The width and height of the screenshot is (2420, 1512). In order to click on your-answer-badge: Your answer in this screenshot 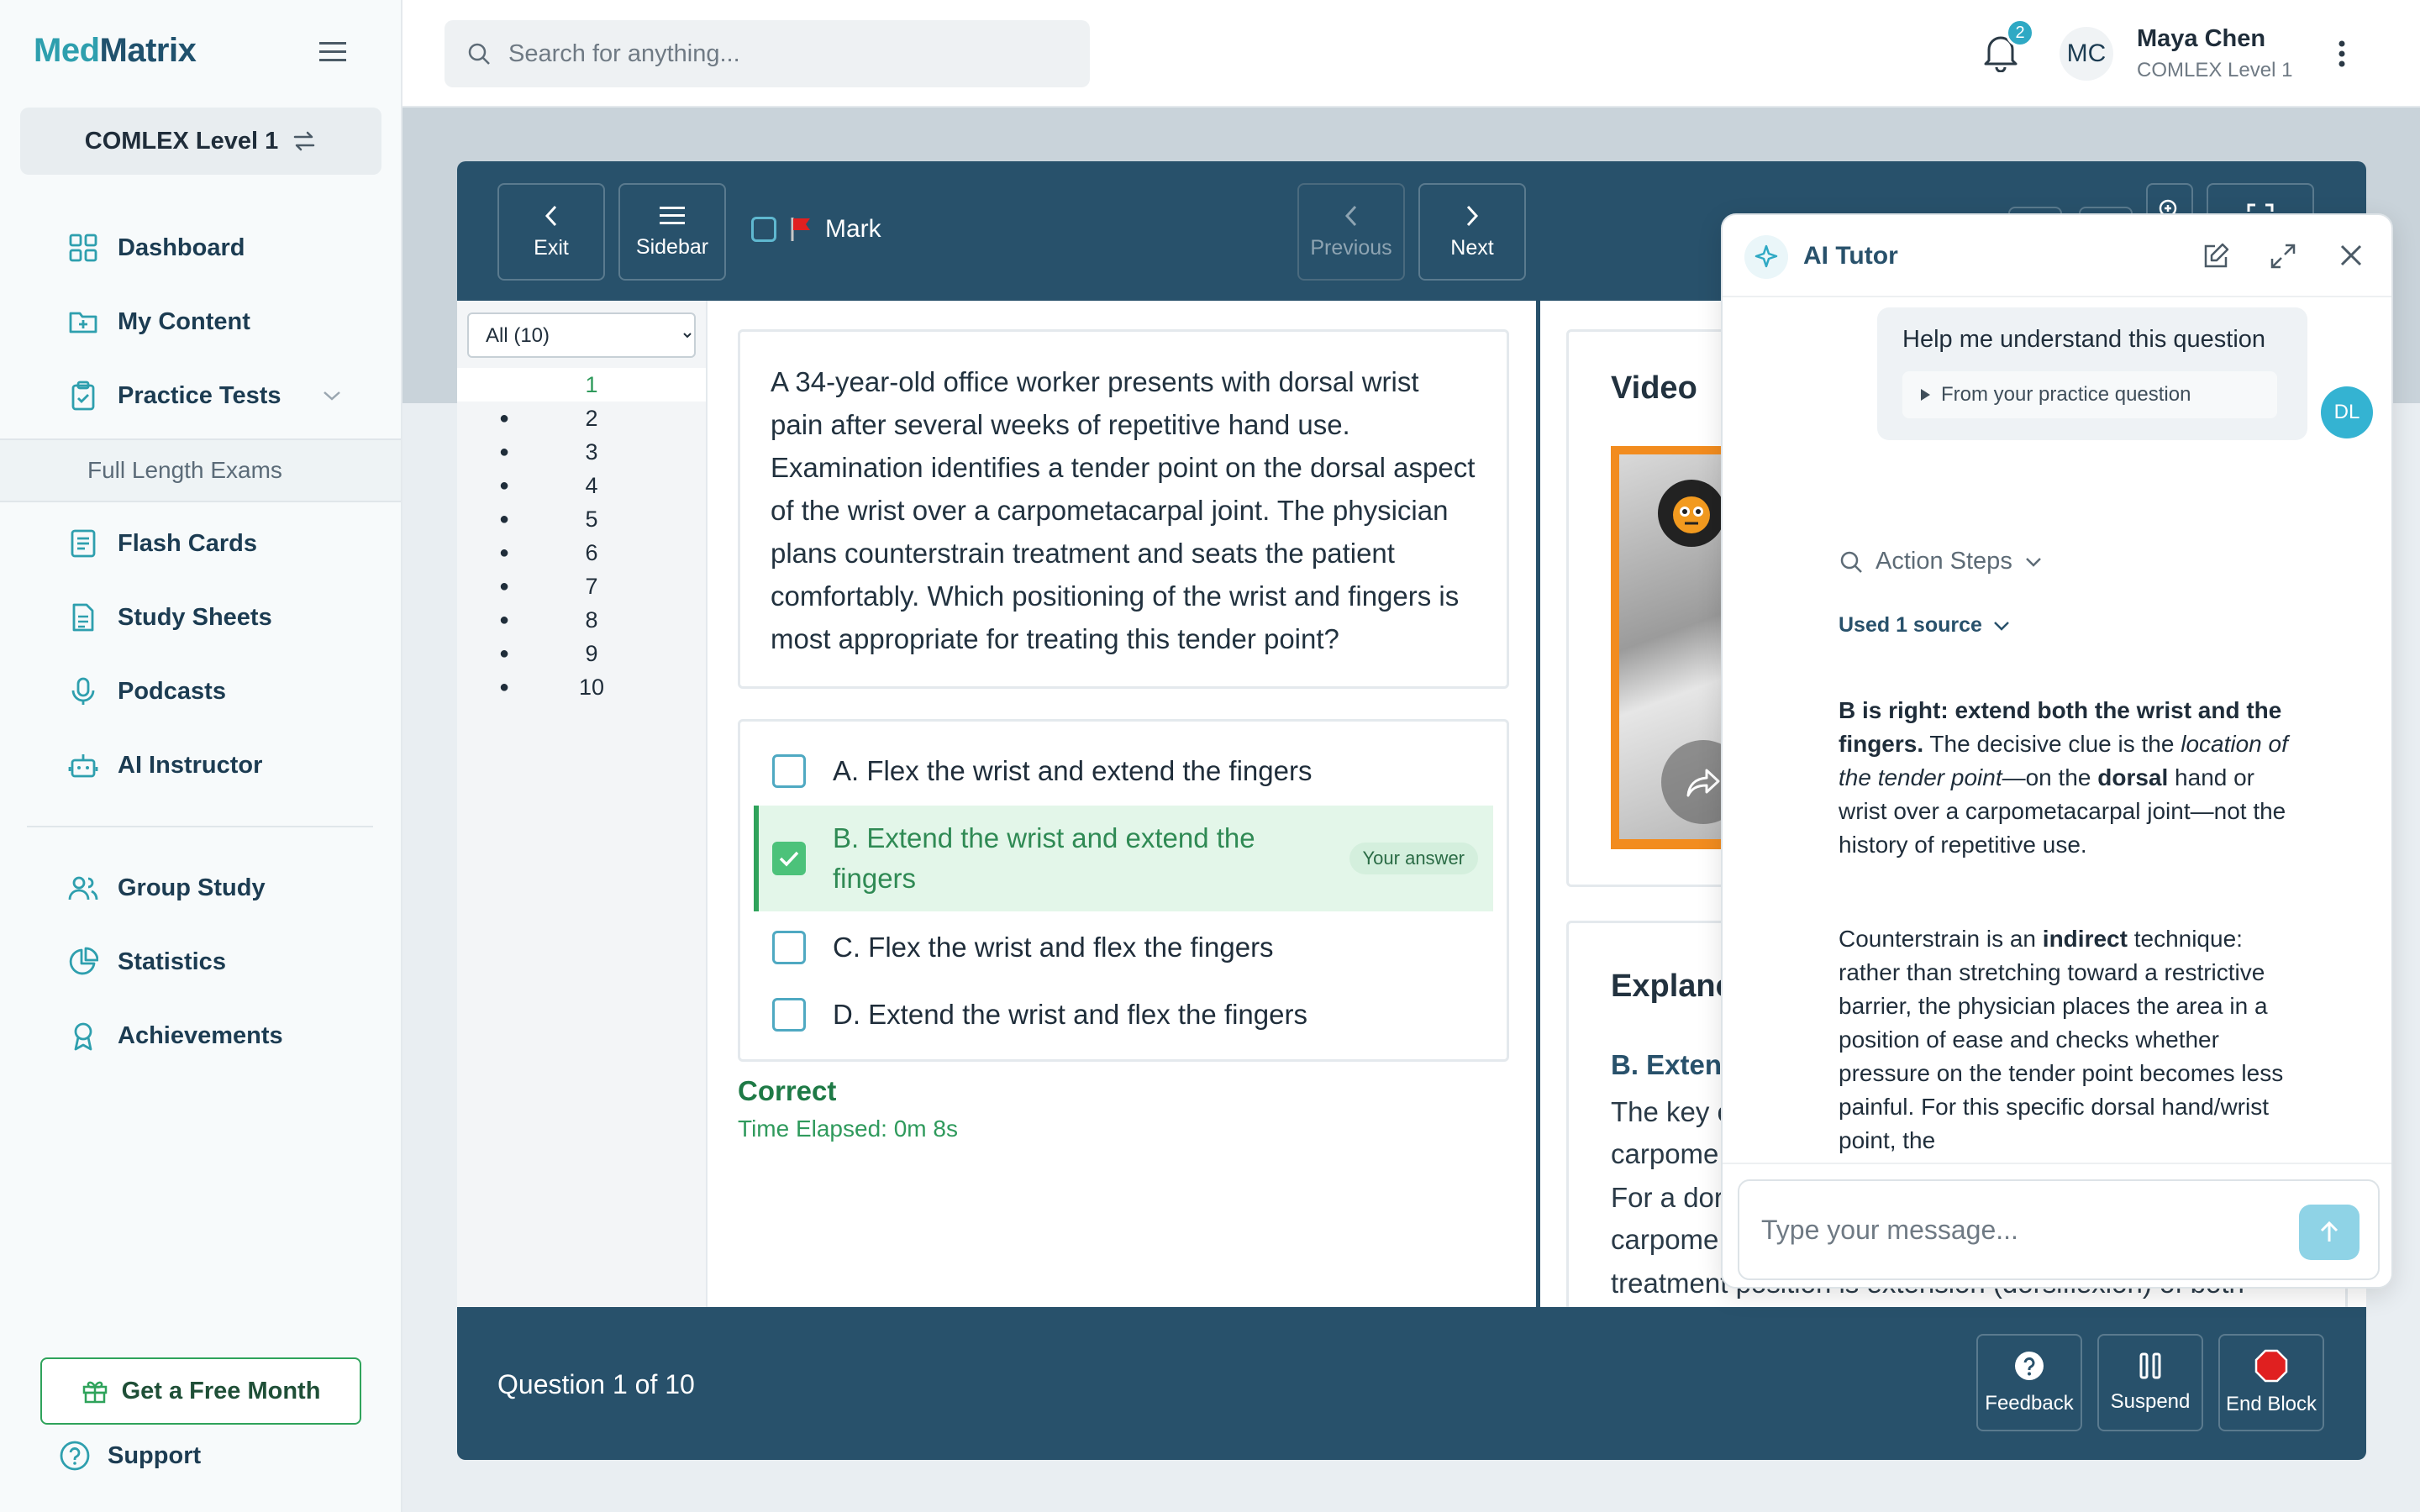, I will do `click(1413, 858)`.